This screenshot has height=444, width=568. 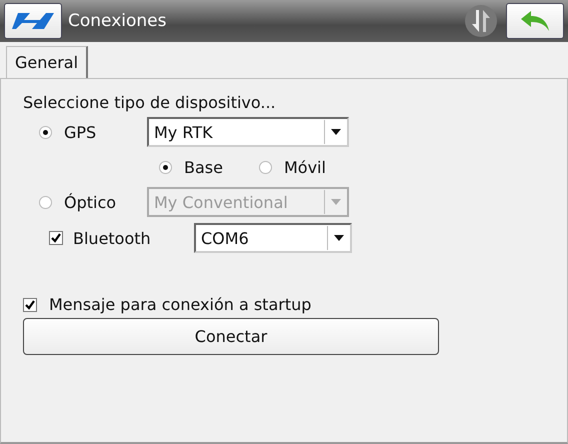 What do you see at coordinates (248, 132) in the screenshot?
I see `device-dropdown: My RTK` at bounding box center [248, 132].